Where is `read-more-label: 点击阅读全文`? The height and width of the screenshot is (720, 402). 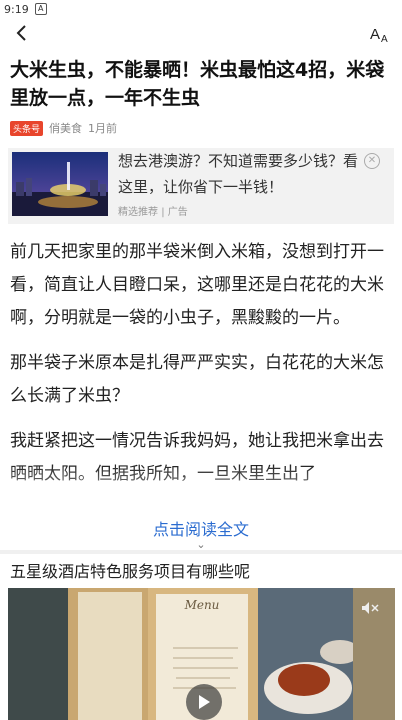
read-more-label: 点击阅读全文 is located at coordinates (200, 529).